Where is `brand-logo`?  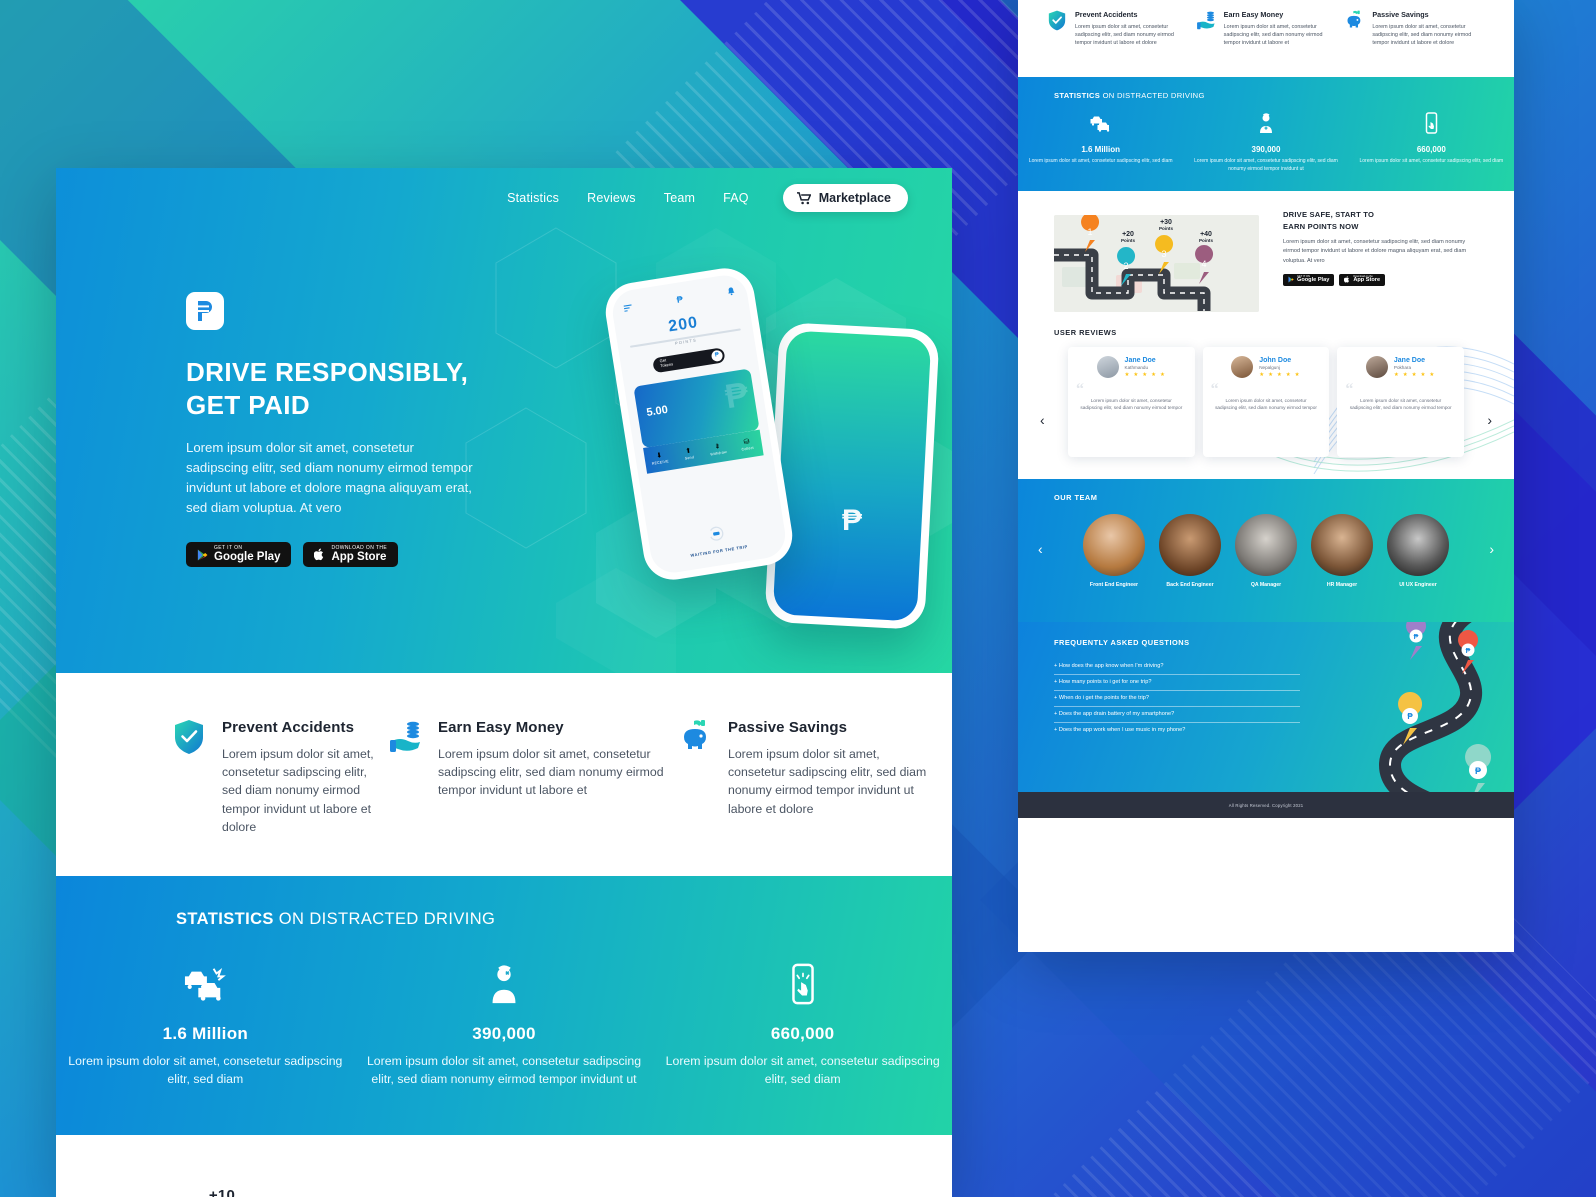 brand-logo is located at coordinates (205, 311).